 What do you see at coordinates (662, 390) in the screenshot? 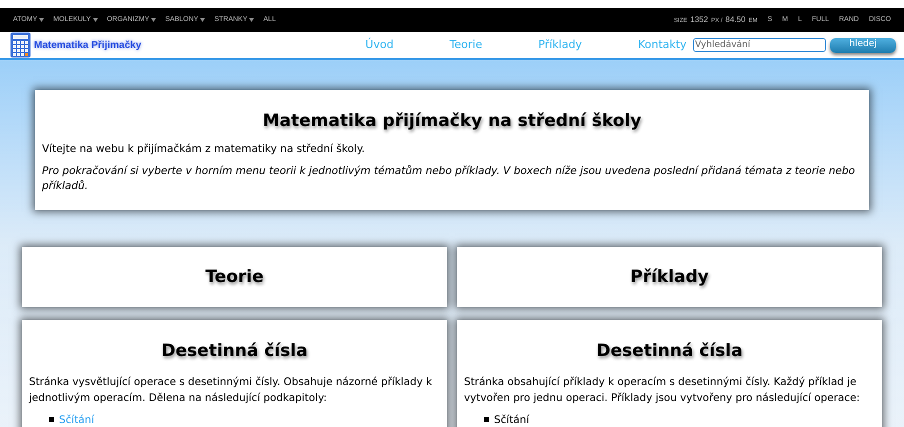
I see `topic-text: Stránka obsahující příklady k operacím s desetinnými čísly. Každý příklad je vytvořen pro jednu operaci. Příklady jsou vytvořeny pro následující operace:` at bounding box center [662, 390].